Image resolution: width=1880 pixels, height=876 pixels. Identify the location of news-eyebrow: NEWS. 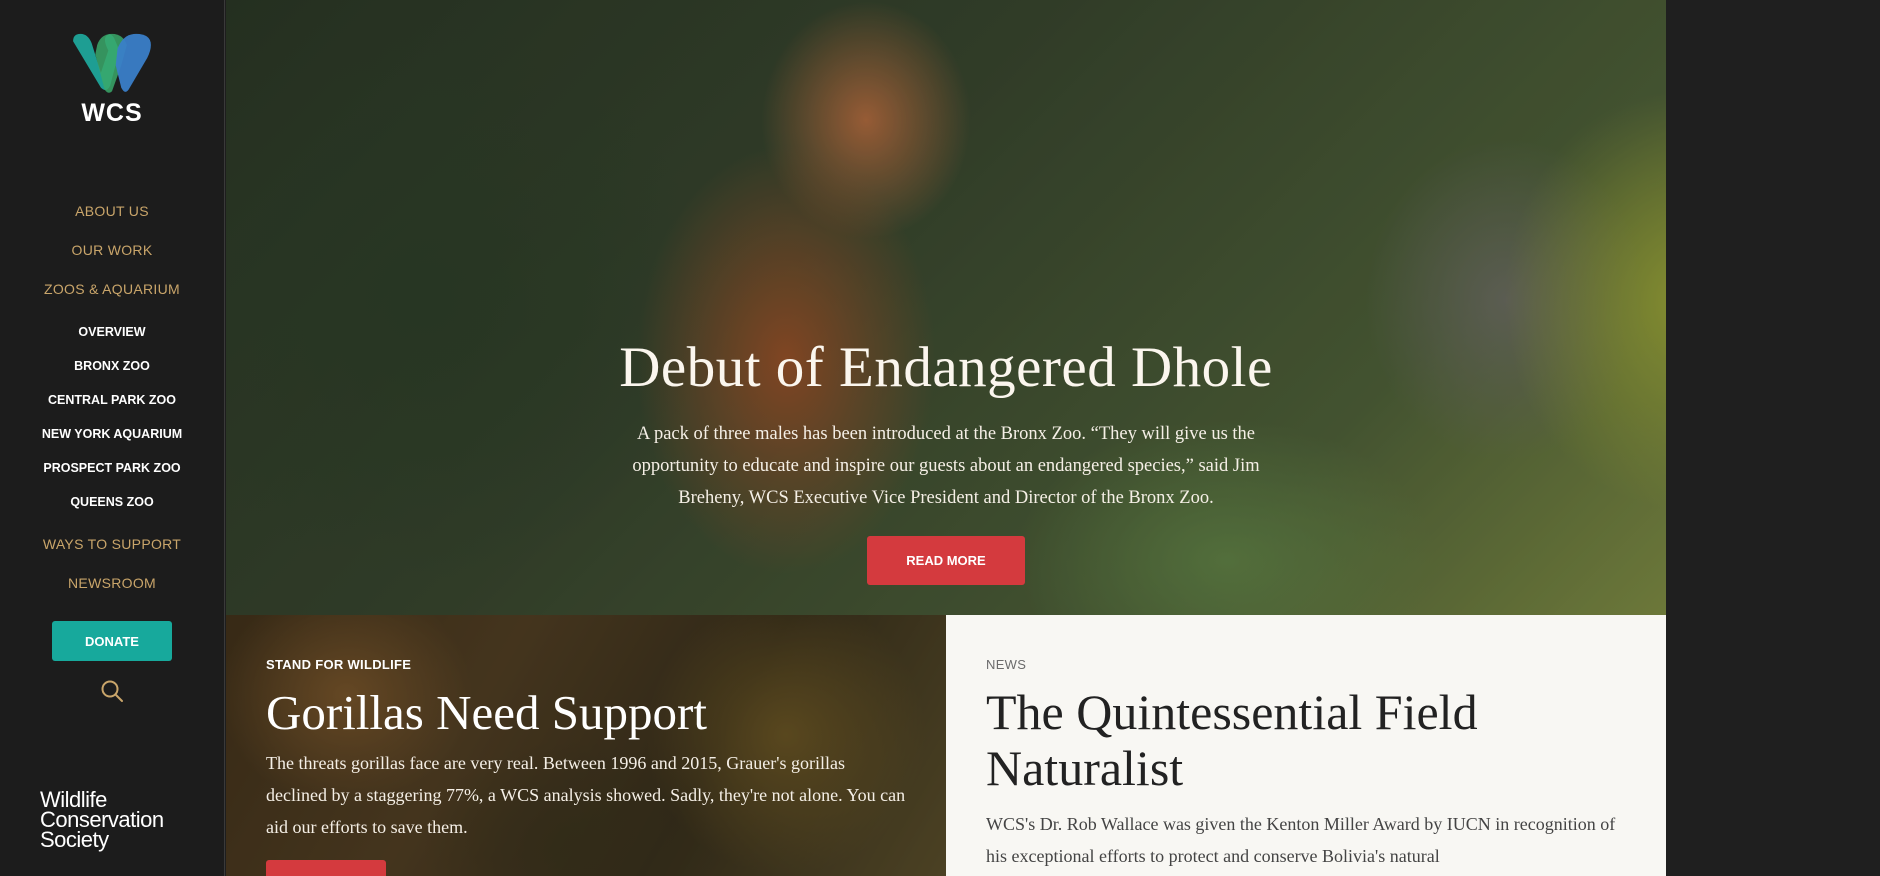
(1006, 664).